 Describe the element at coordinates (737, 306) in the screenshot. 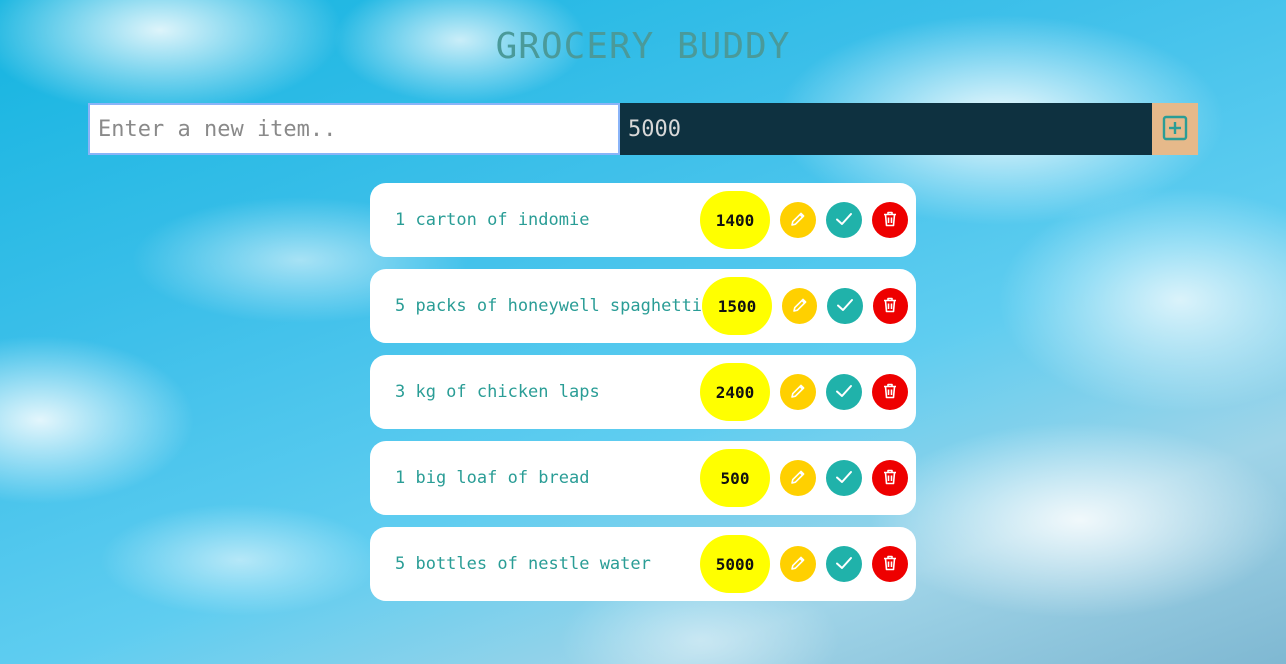

I see `item-price-badge: 1500` at that location.